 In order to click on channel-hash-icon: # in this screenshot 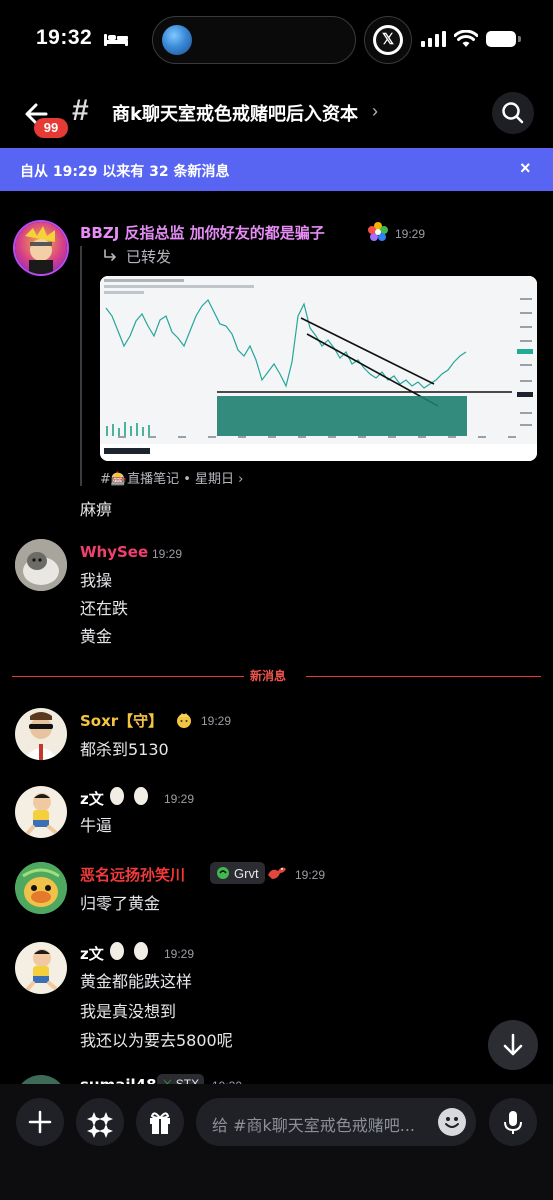, I will do `click(80, 110)`.